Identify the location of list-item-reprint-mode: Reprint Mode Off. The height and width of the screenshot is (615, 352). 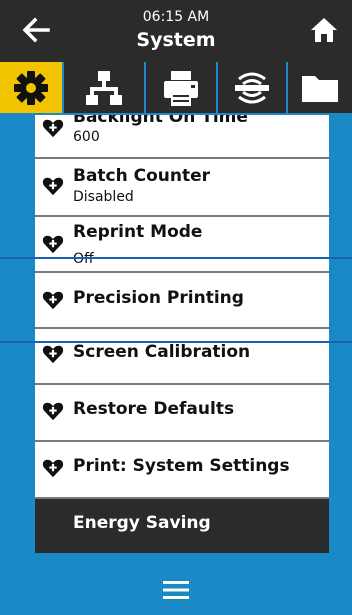
(182, 245).